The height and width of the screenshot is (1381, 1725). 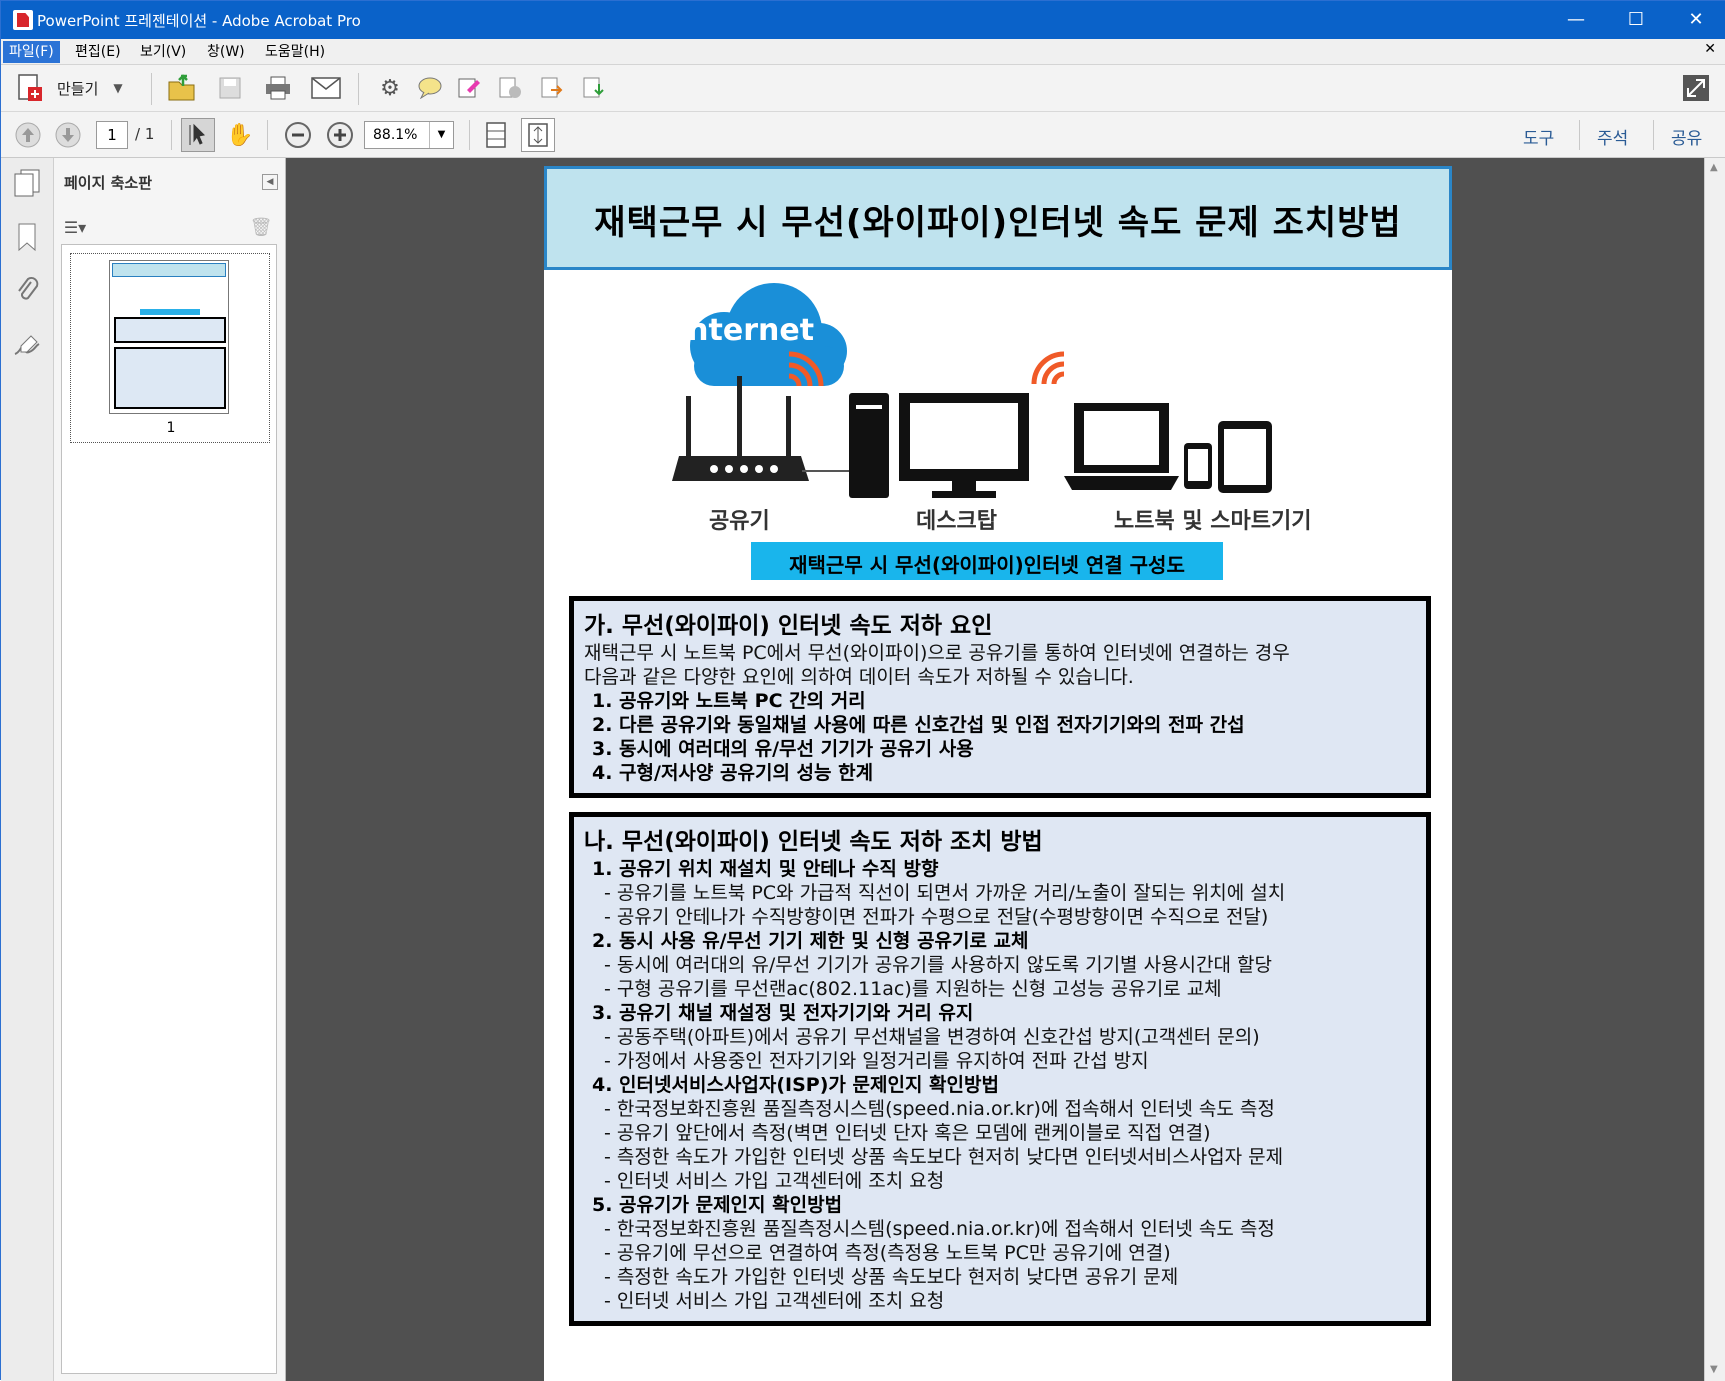 I want to click on comment-tab: 주석, so click(x=1612, y=136).